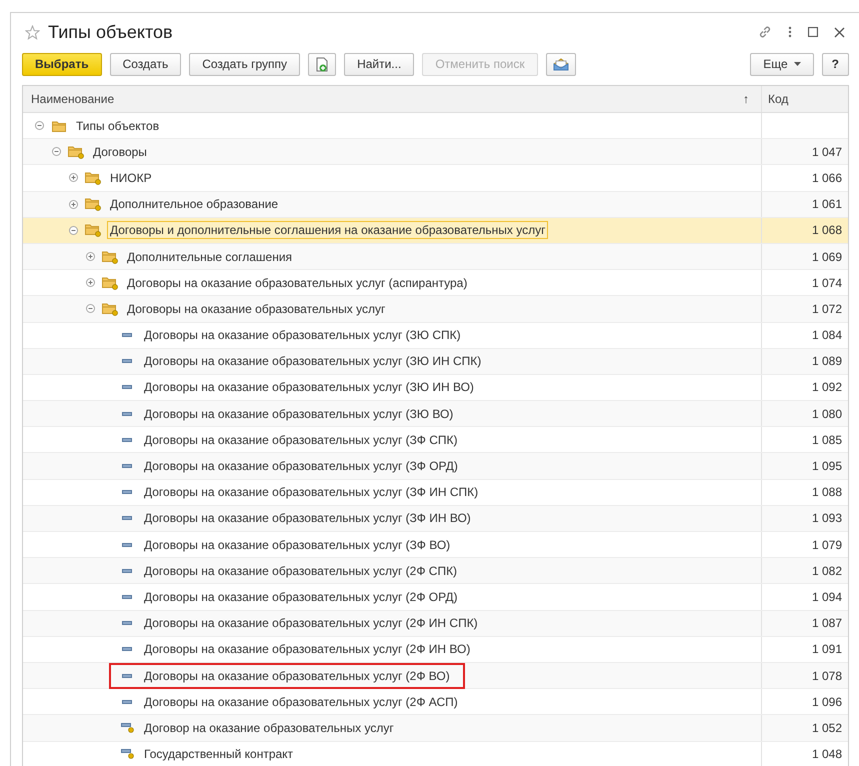 The width and height of the screenshot is (859, 766). Describe the element at coordinates (117, 125) in the screenshot. I see `tree-item: Типы объектов` at that location.